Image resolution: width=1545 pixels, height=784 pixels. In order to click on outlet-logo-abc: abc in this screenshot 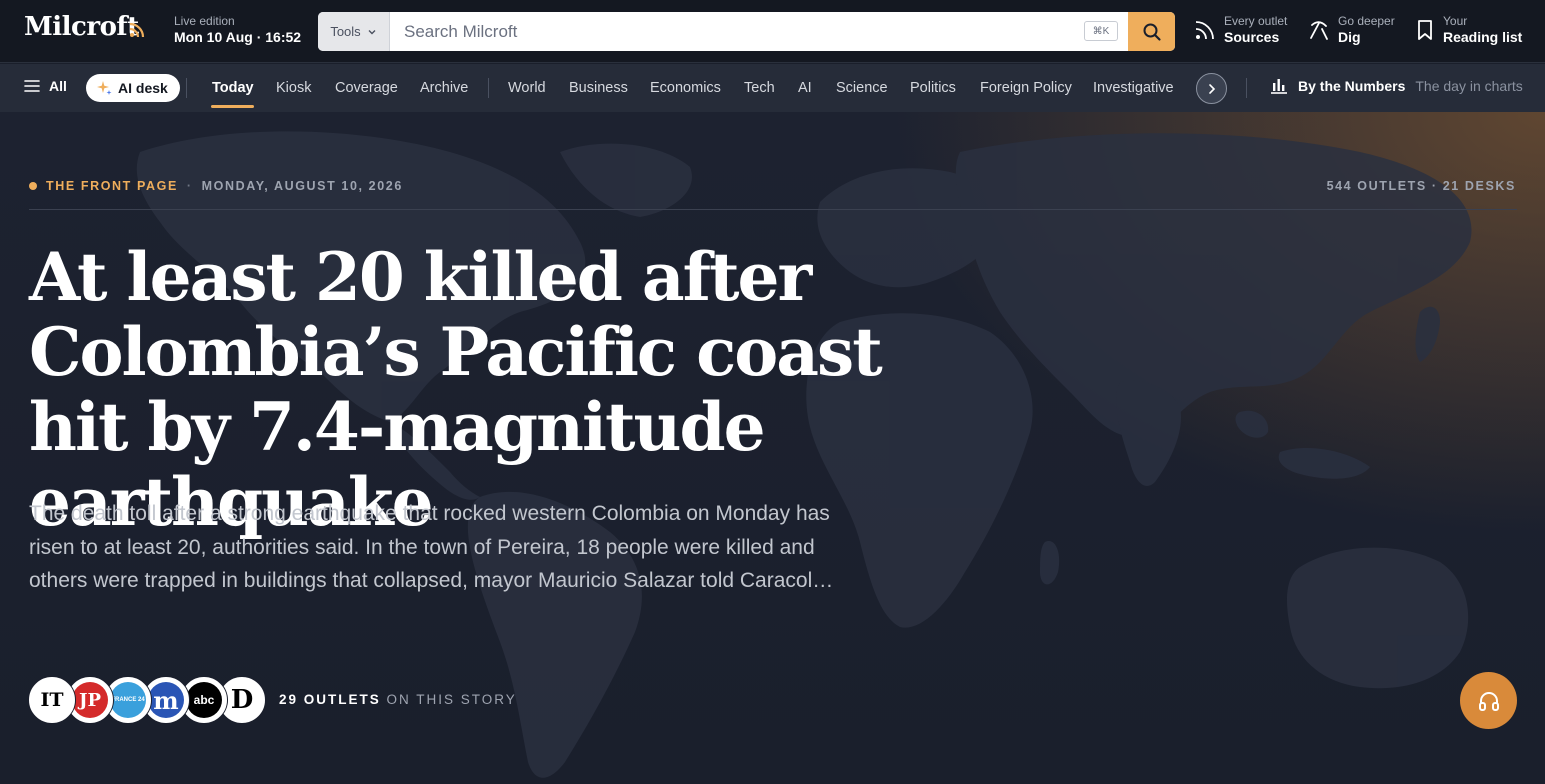, I will do `click(204, 700)`.